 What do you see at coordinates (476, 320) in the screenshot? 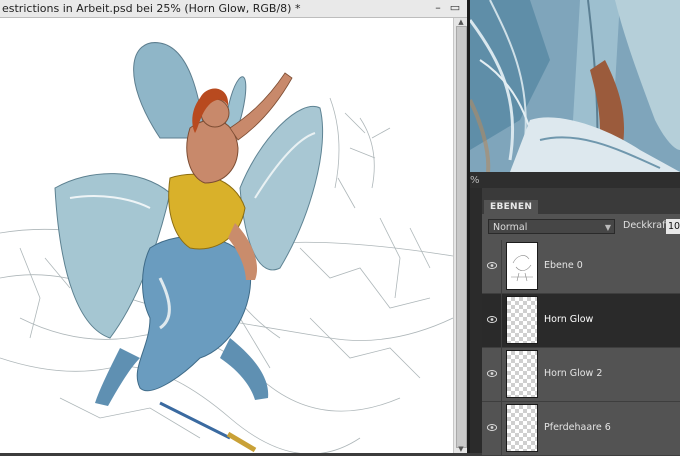
I see `panel-dock-gutter` at bounding box center [476, 320].